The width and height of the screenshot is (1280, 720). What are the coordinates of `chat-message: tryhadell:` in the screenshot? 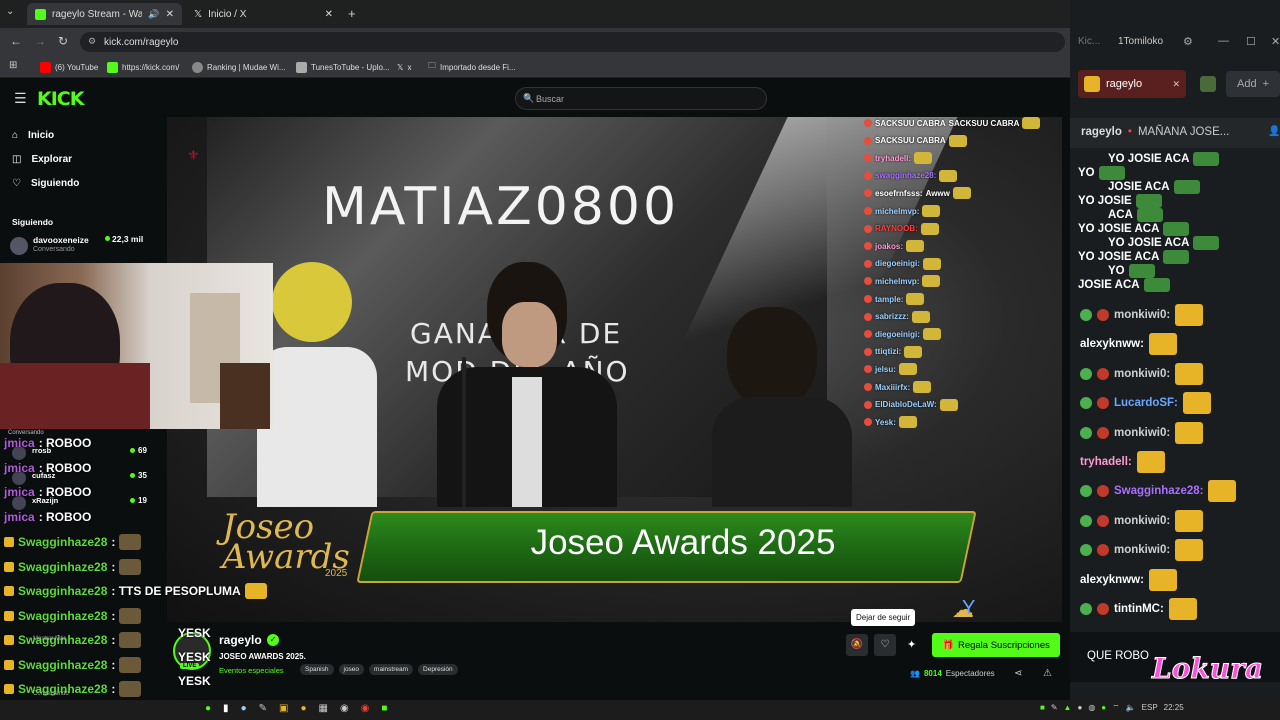 It's located at (1122, 462).